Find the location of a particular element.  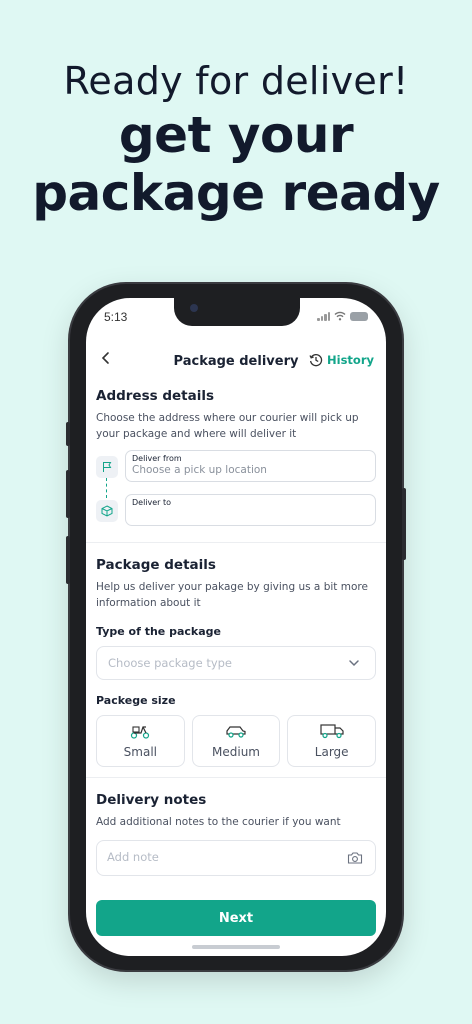

package-size-options: Small Medium Large is located at coordinates (236, 741).